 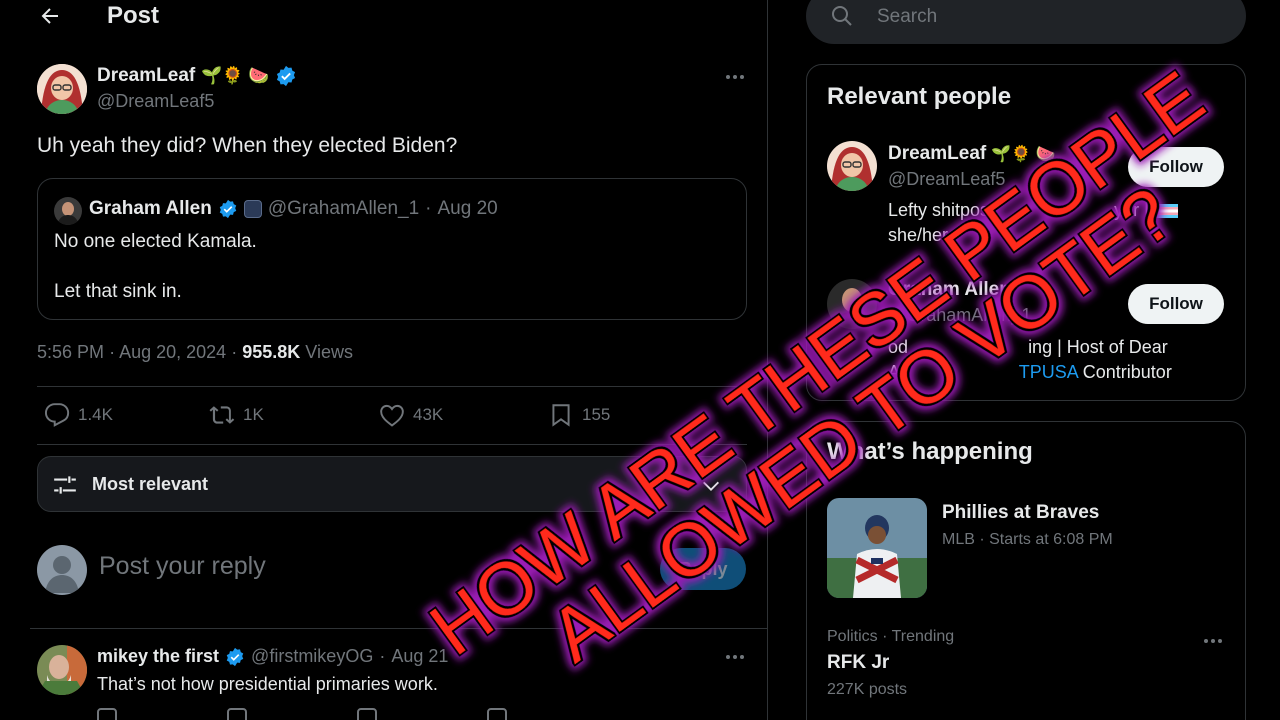 I want to click on post-time: 5:56 PM, so click(x=70, y=352).